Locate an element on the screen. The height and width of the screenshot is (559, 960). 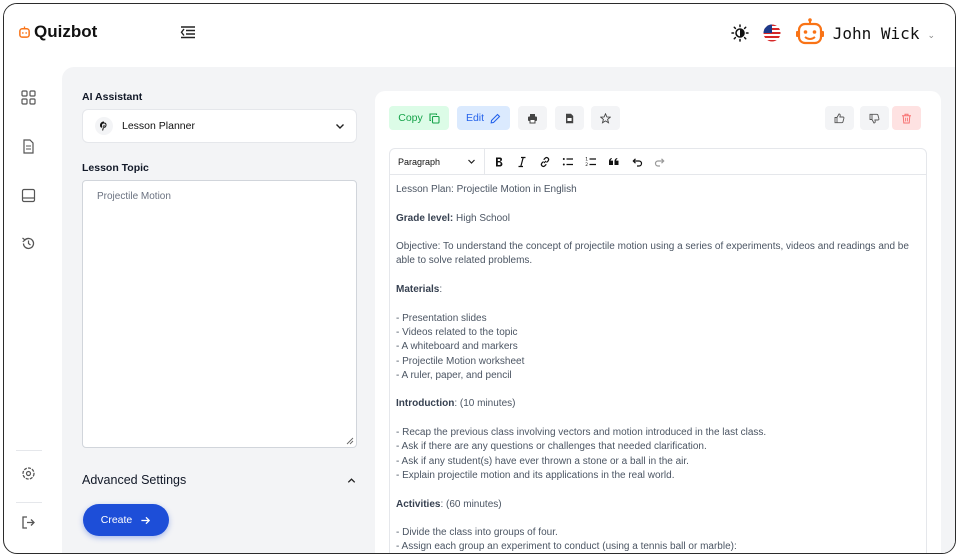
paragraph-style-select: Paragraph is located at coordinates (437, 162).